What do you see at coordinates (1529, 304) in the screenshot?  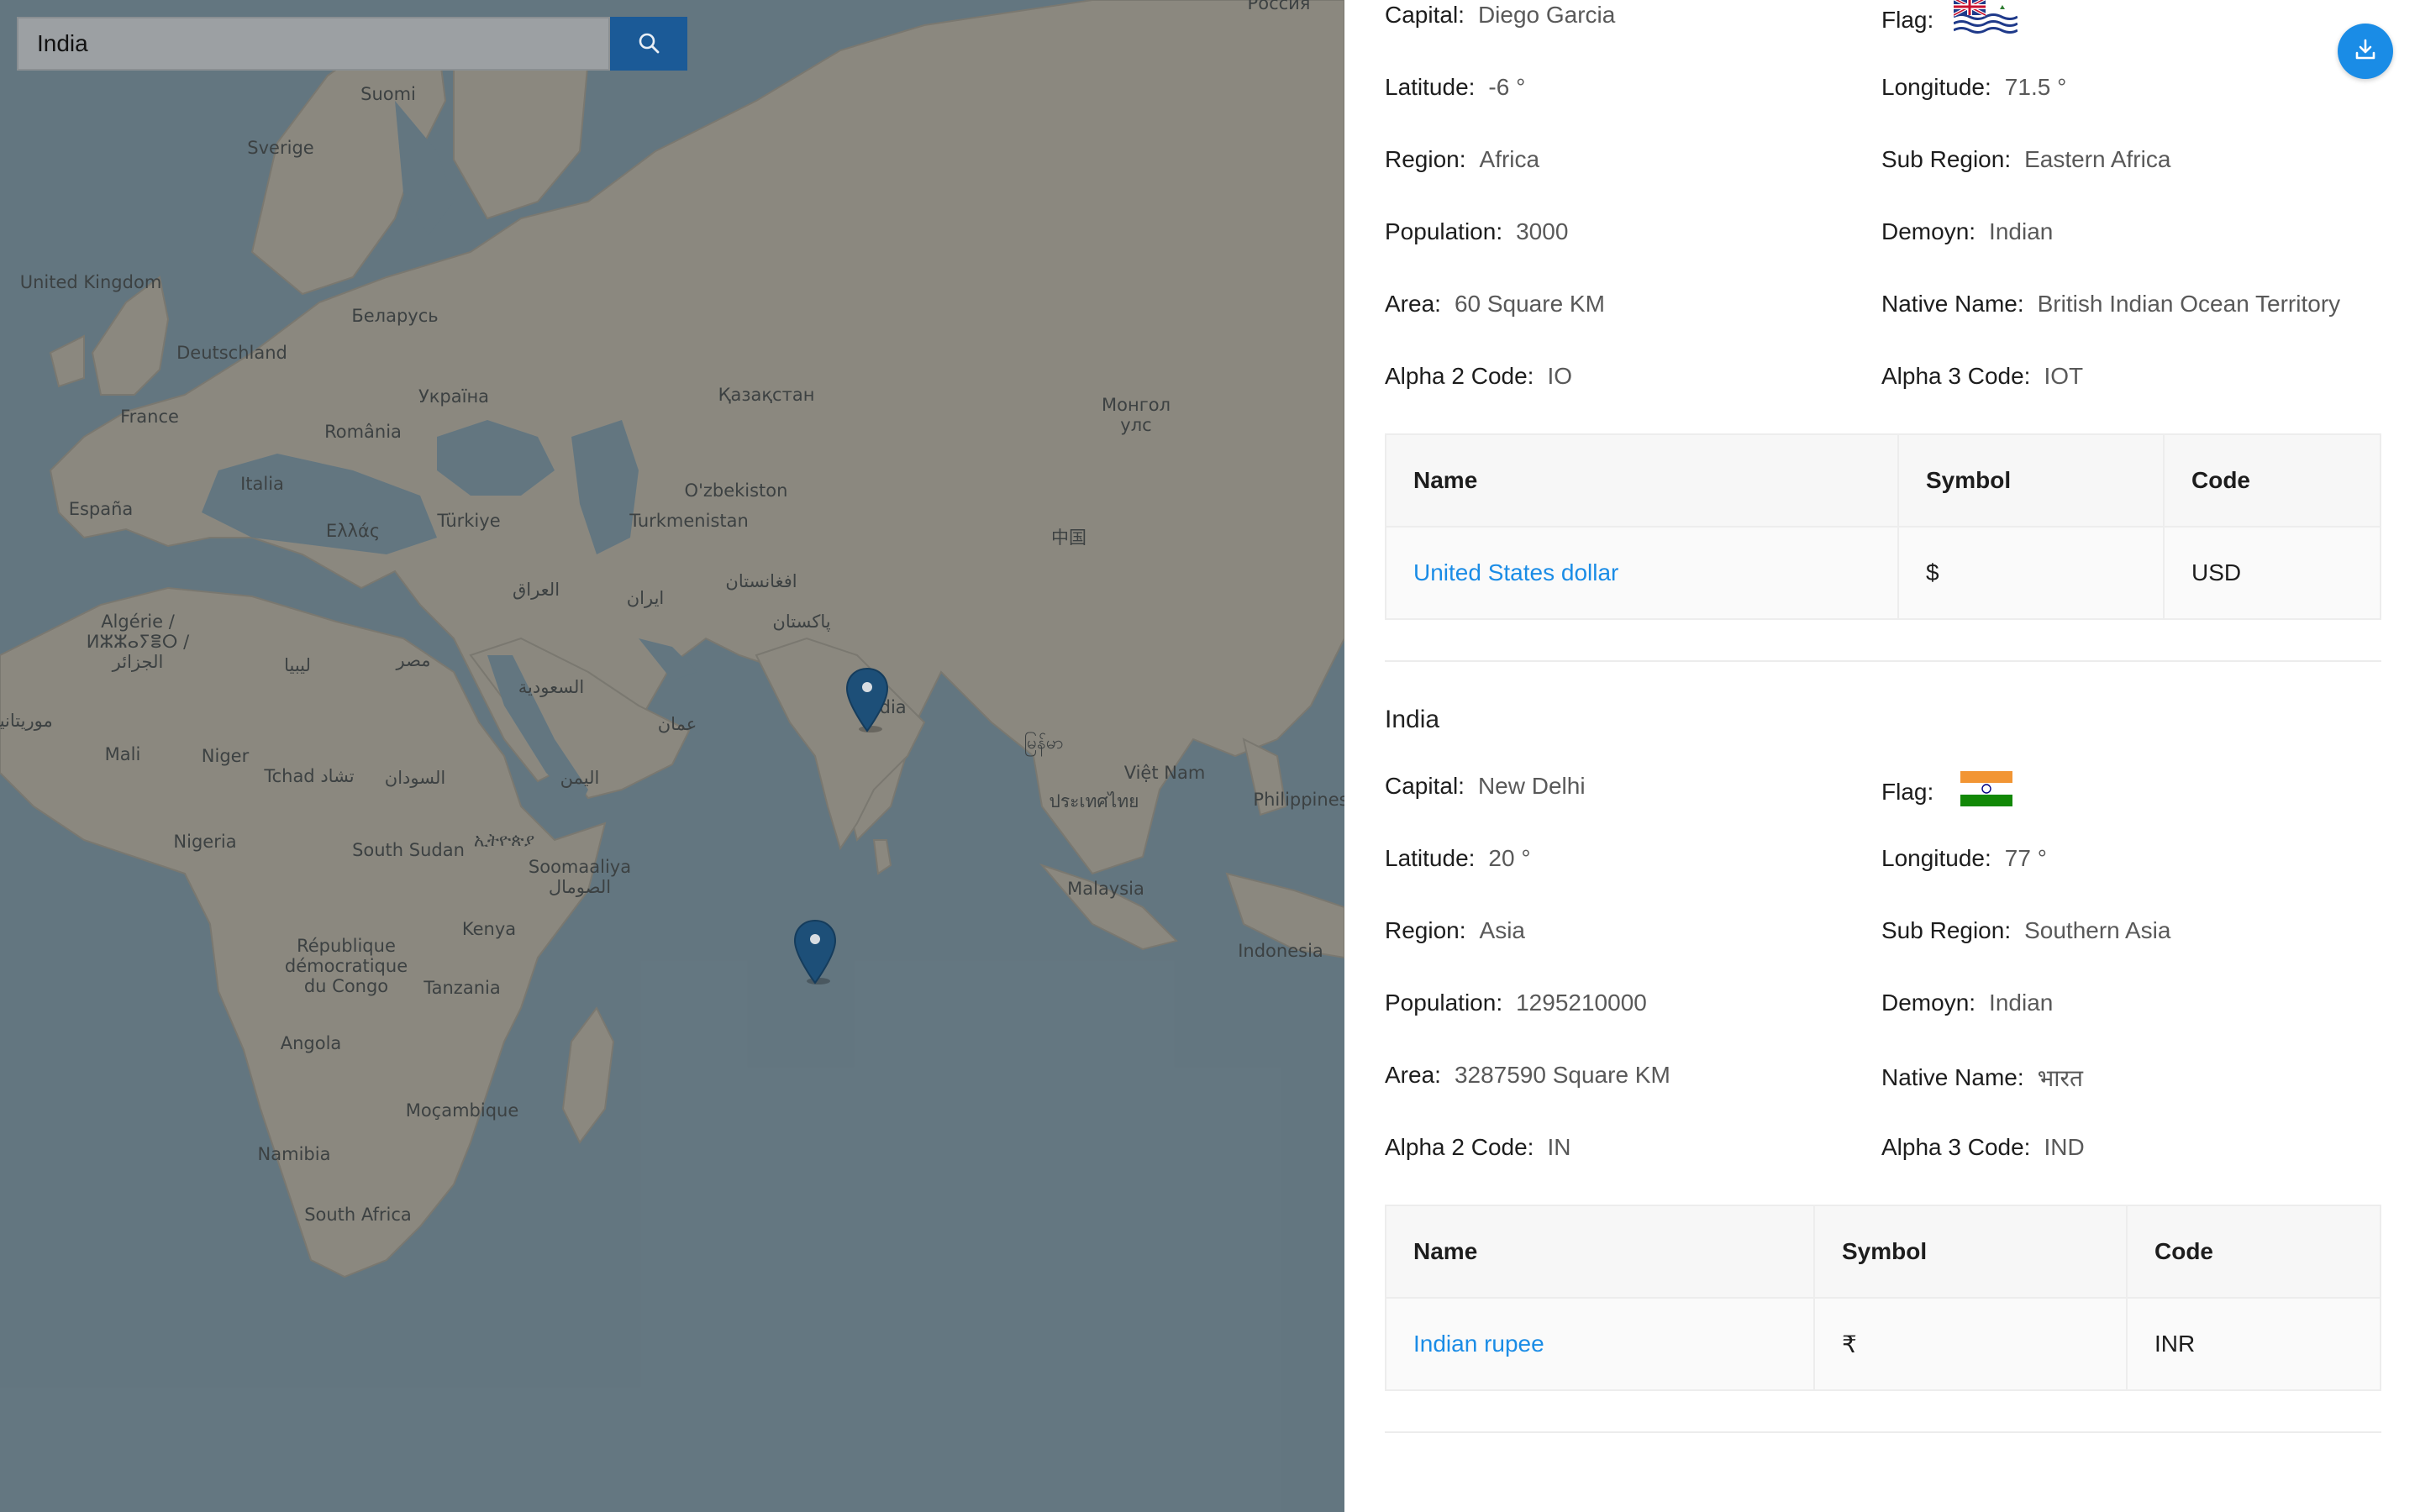 I see `area-value: 60 Square KM` at bounding box center [1529, 304].